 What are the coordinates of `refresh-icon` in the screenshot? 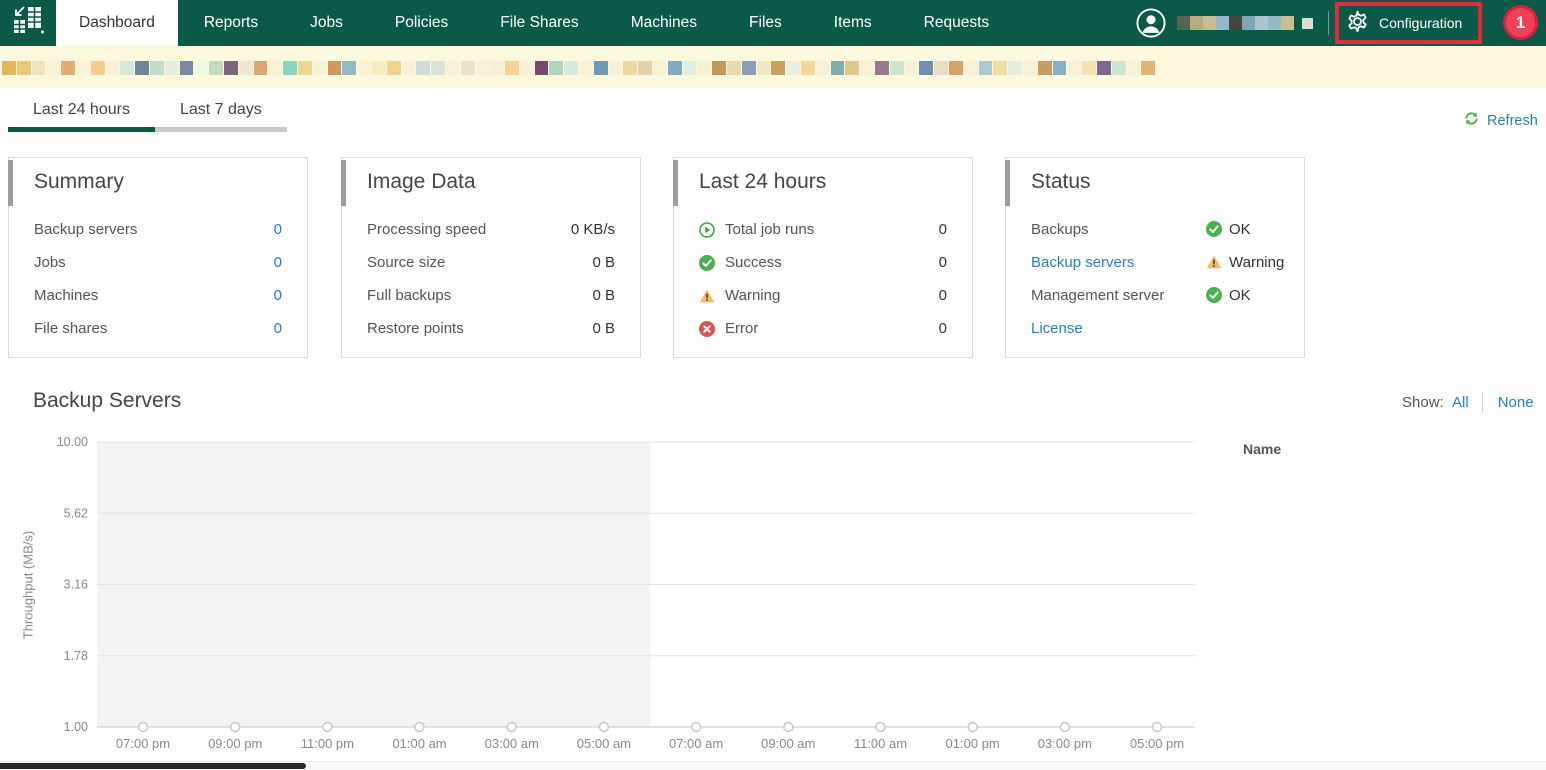 It's located at (1471, 121).